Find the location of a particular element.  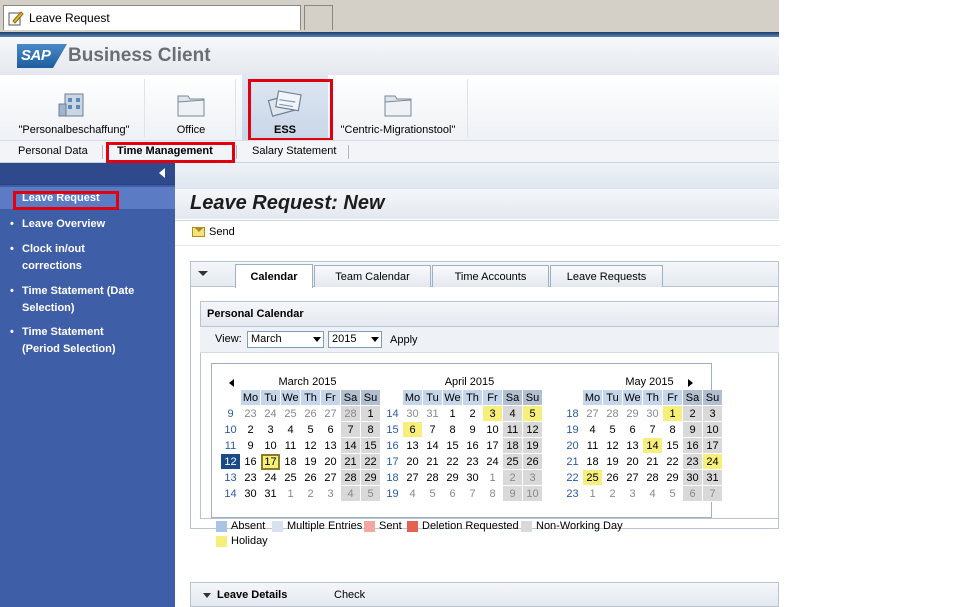

sidebar-item-time-statement-date: • Time Statement (Date Selection) is located at coordinates (90, 300).